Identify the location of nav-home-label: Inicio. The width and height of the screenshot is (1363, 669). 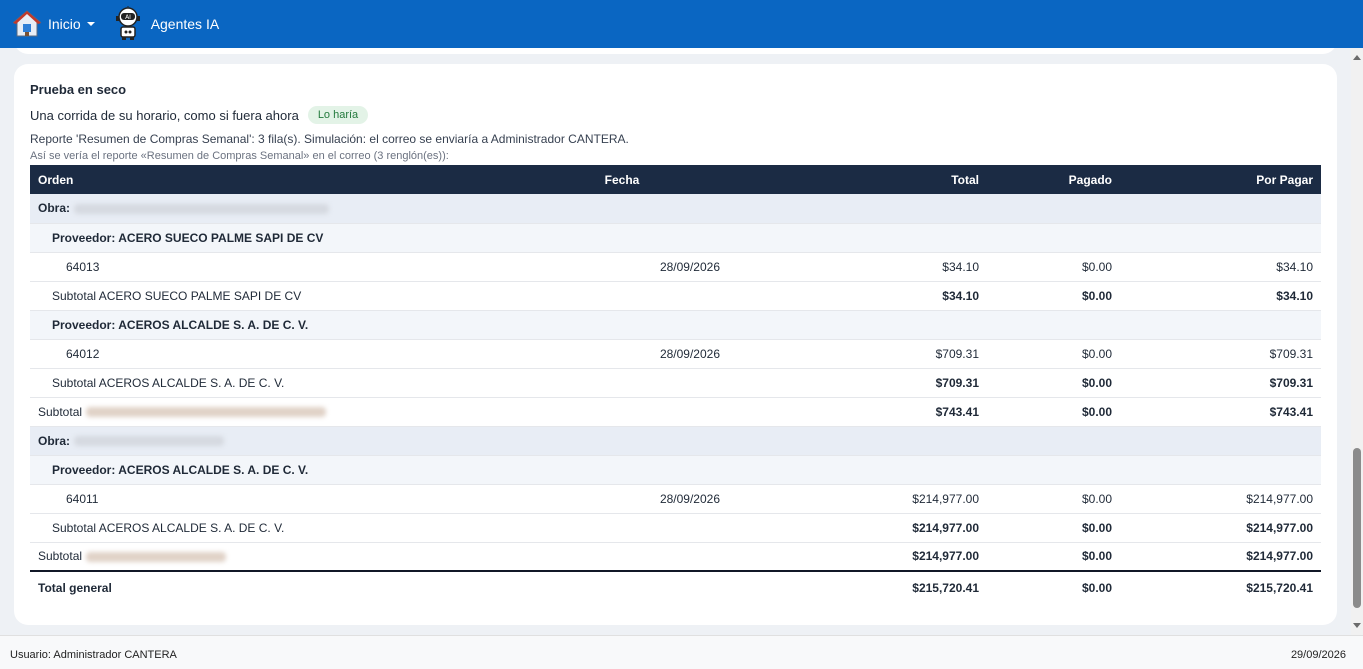
(64, 24).